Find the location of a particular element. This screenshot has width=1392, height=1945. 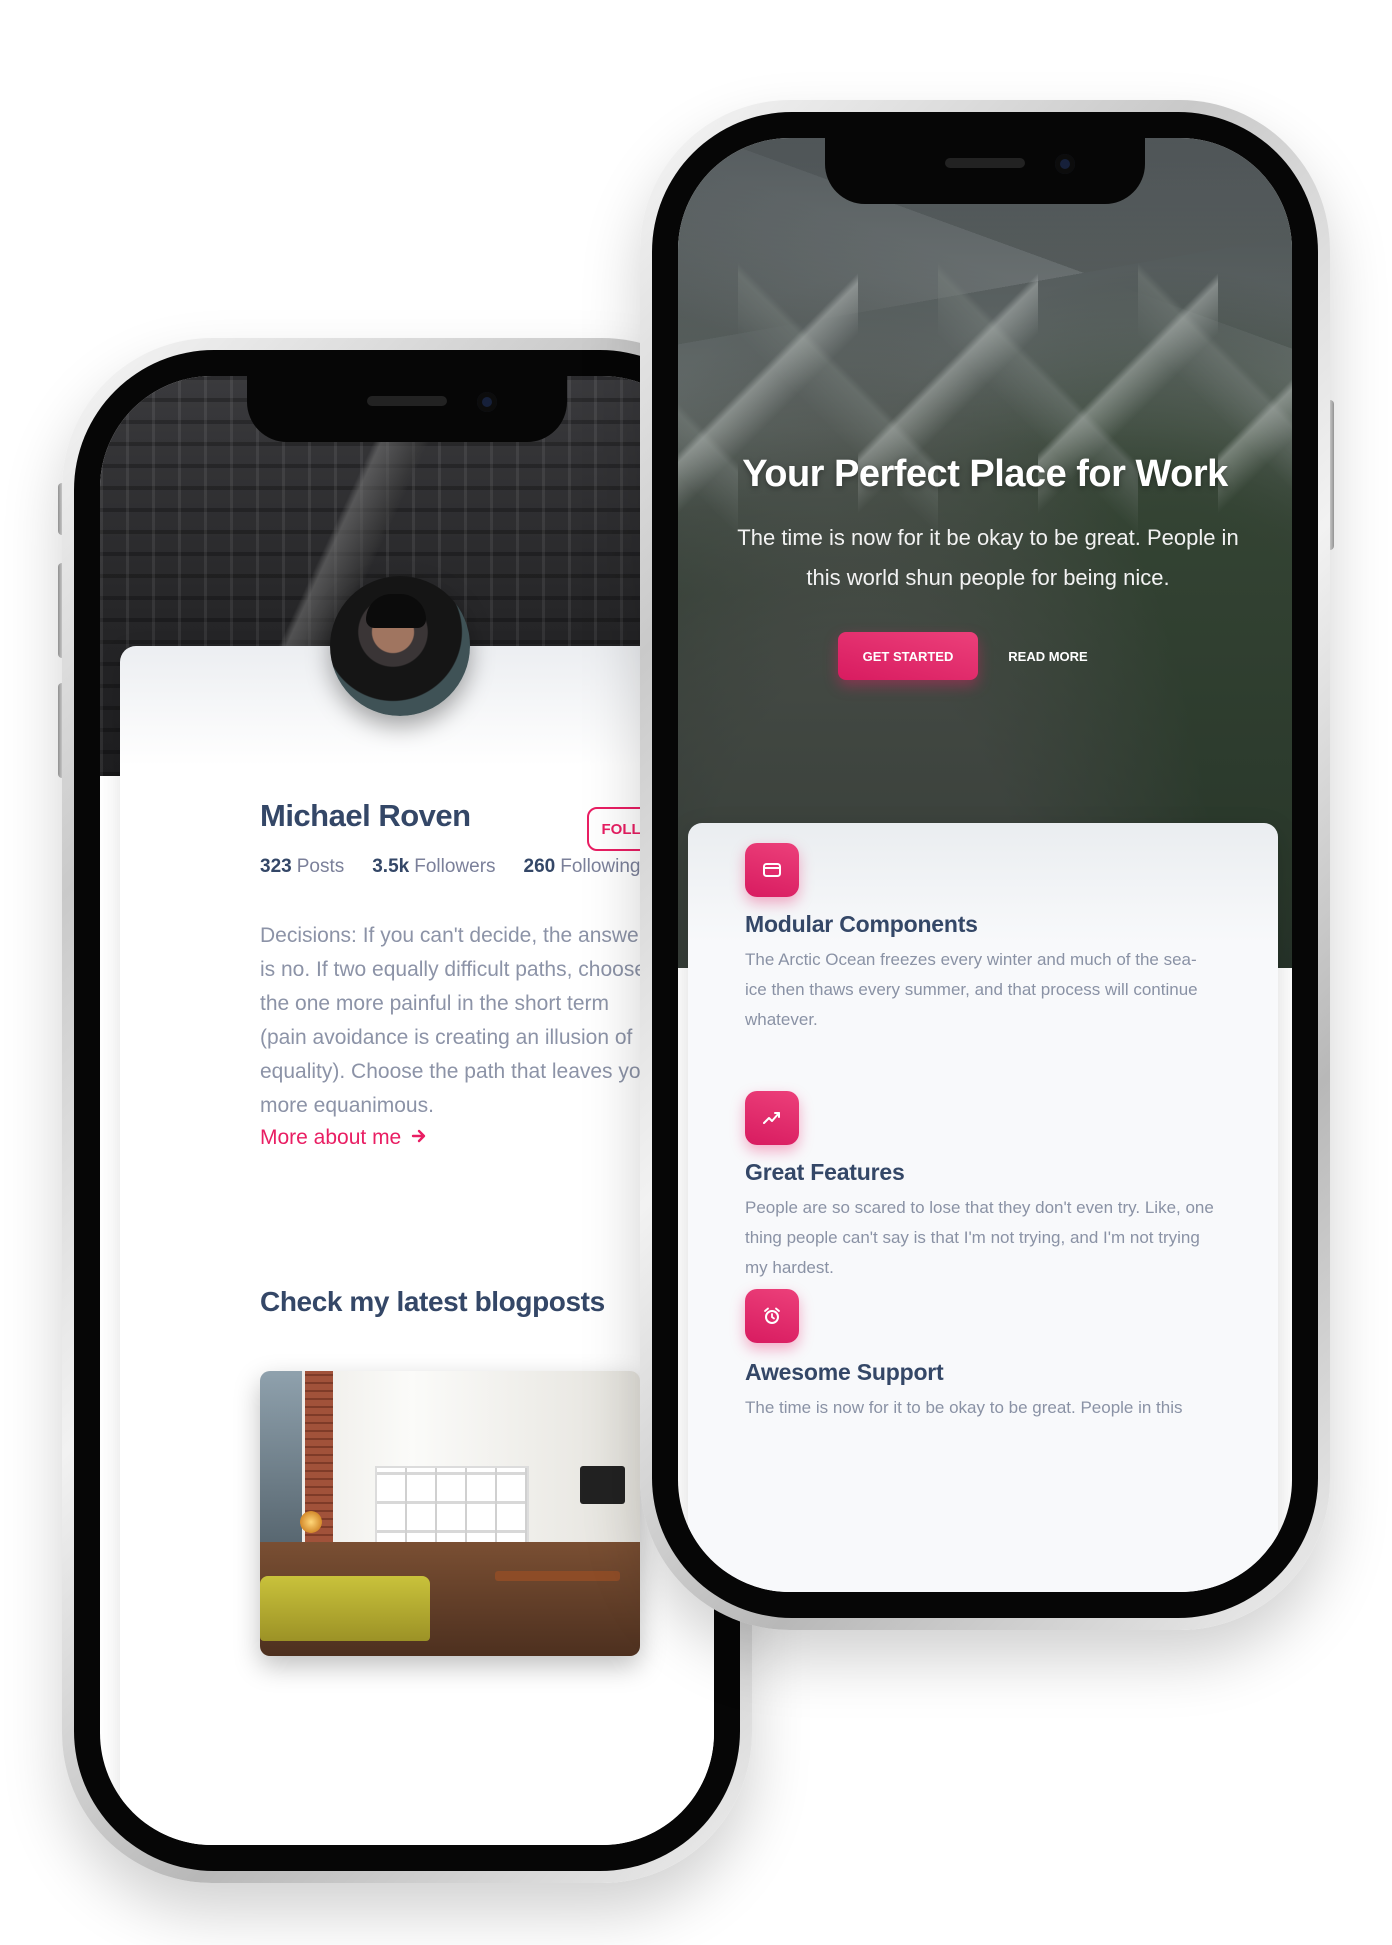

image-tv is located at coordinates (602, 1485).